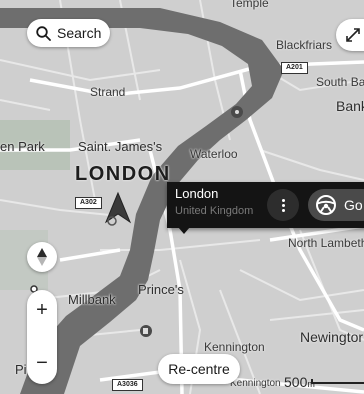  I want to click on map-label-newington: Newingtor, so click(332, 337).